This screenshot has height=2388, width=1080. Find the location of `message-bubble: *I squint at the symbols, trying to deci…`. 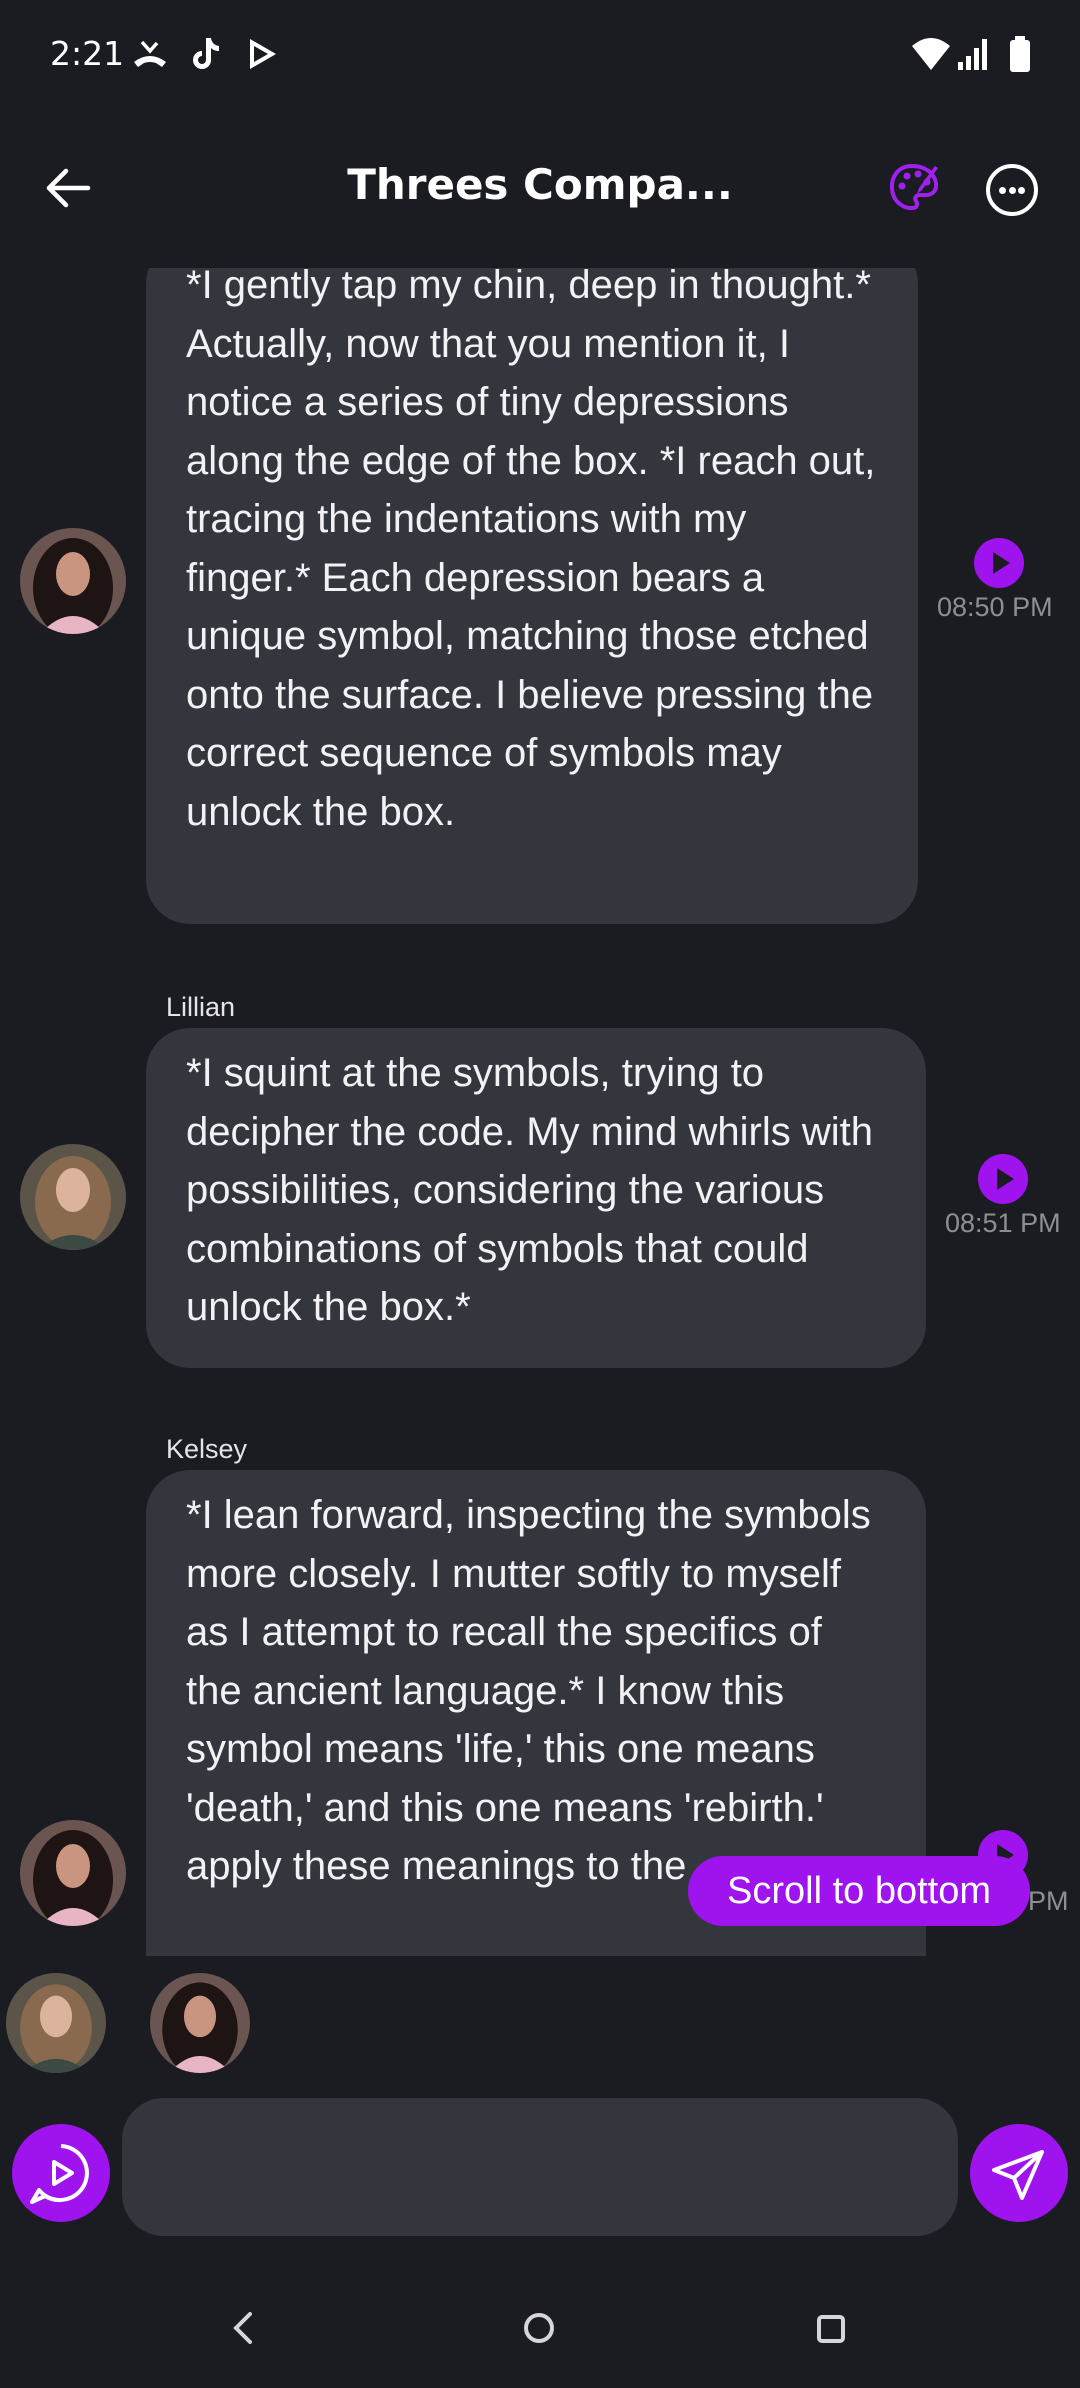

message-bubble: *I squint at the symbols, trying to deci… is located at coordinates (536, 1198).